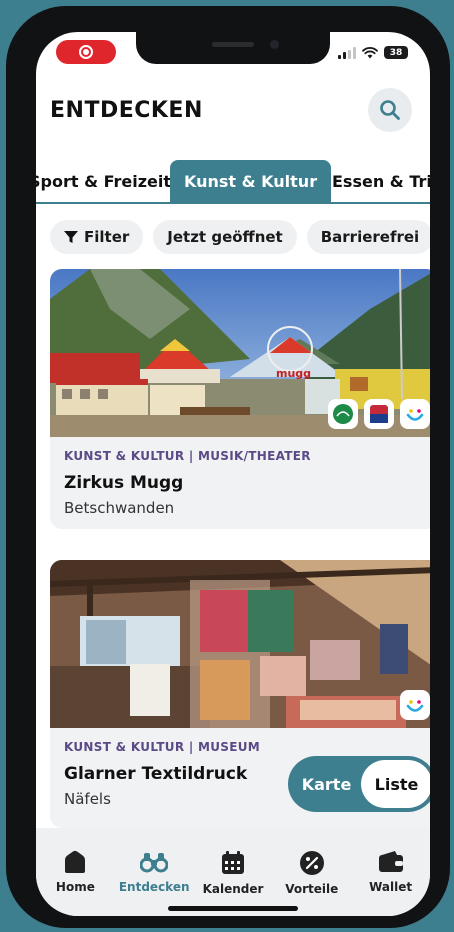  Describe the element at coordinates (326, 784) in the screenshot. I see `map-view-button: Karte` at that location.